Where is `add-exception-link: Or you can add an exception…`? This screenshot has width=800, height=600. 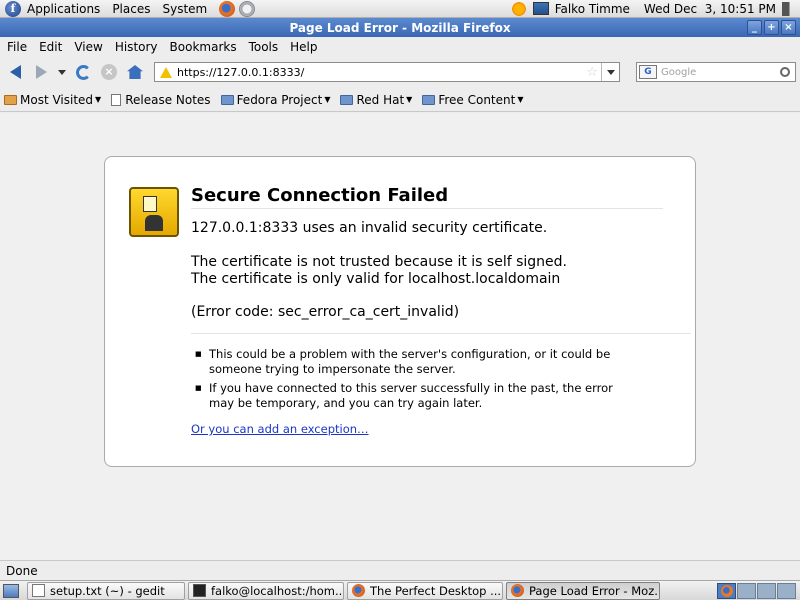 add-exception-link: Or you can add an exception… is located at coordinates (280, 429).